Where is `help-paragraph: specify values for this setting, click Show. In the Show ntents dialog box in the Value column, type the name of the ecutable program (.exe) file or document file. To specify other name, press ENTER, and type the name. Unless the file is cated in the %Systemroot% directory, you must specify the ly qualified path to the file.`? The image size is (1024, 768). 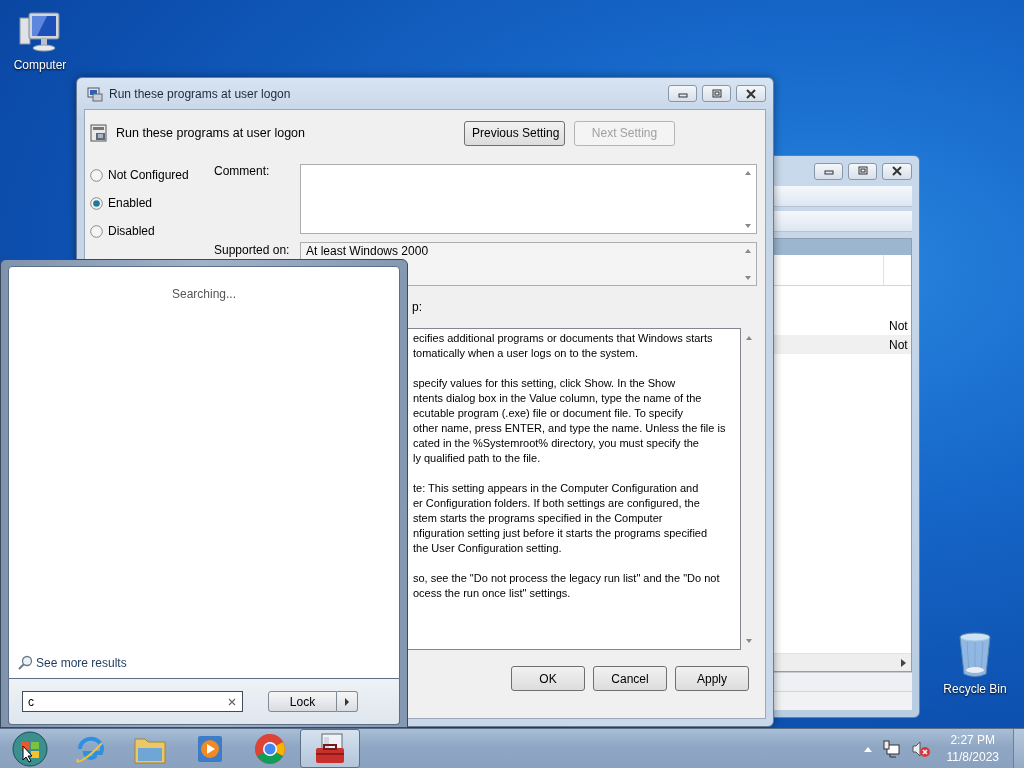
help-paragraph: specify values for this setting, click Show. In the Show ntents dialog box in the Value column, type the name of the ecutable program (.exe) file or document file. To specify other name, press ENTER, and type the name. Unless the file is cated in the %Systemroot% directory, you must specify the ly qualified path to the file. is located at coordinates (570, 421).